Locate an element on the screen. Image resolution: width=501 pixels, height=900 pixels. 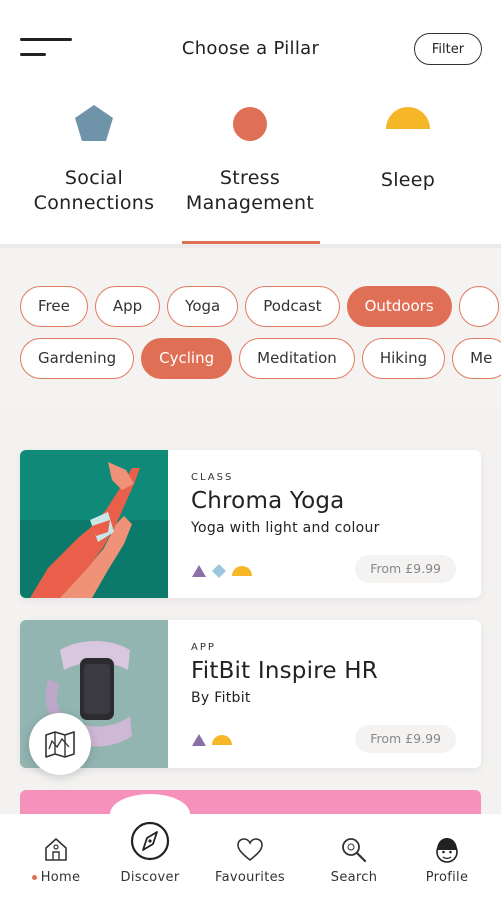
circle-icon is located at coordinates (250, 124).